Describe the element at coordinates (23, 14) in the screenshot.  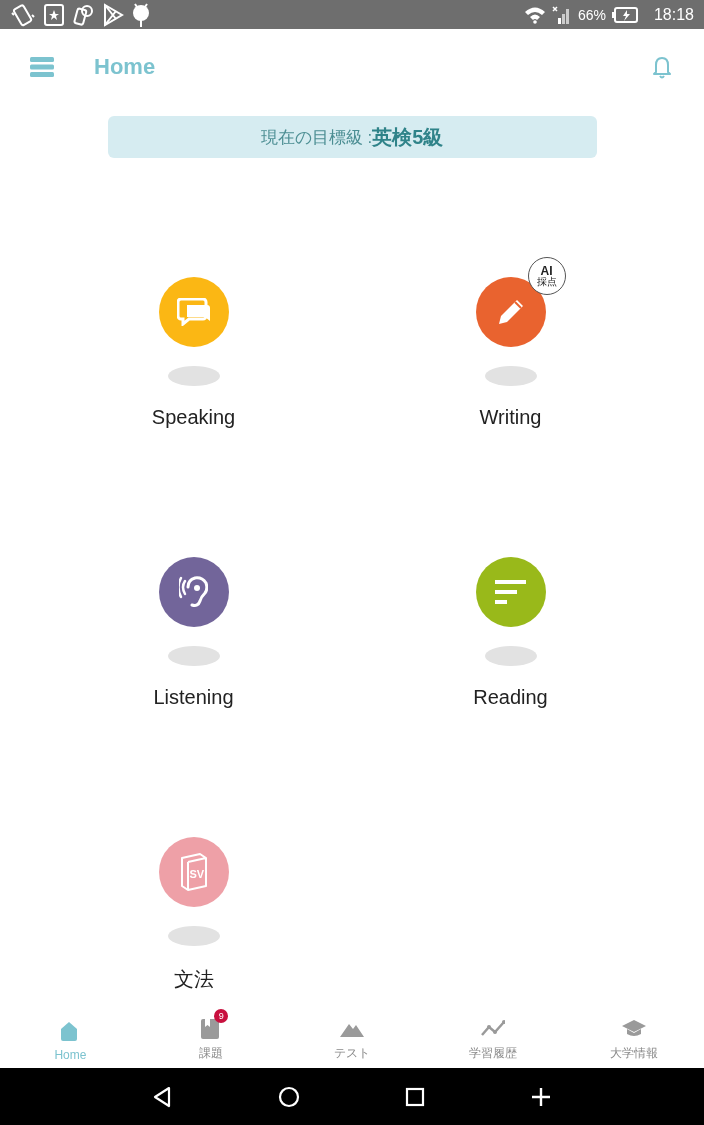
I see `vibrate-icon` at that location.